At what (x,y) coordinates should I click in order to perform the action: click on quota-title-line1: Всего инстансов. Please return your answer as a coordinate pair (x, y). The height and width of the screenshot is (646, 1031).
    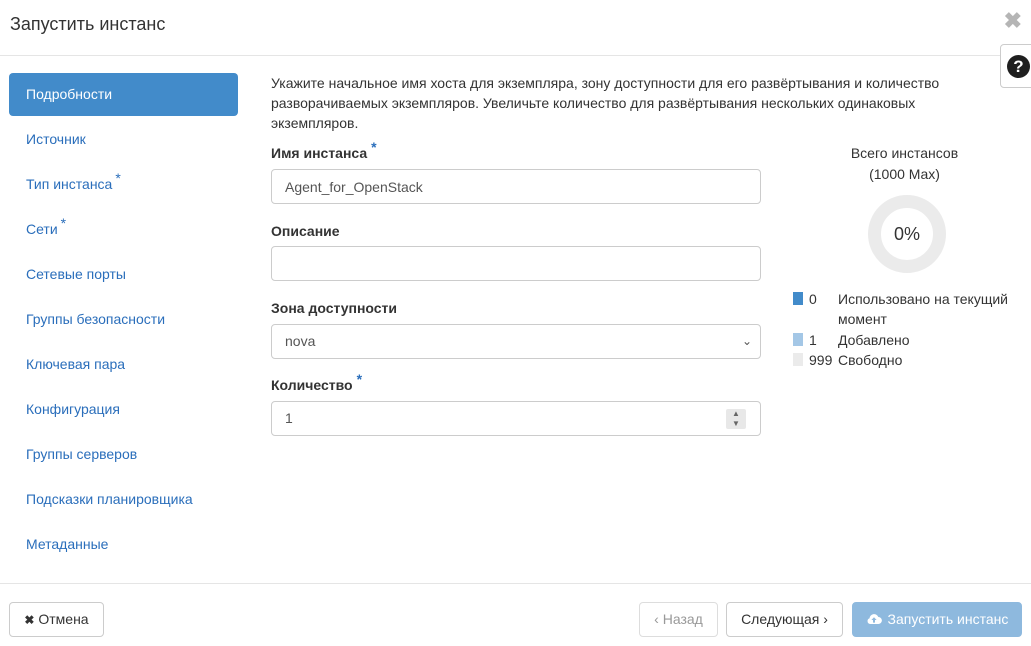
    Looking at the image, I should click on (904, 153).